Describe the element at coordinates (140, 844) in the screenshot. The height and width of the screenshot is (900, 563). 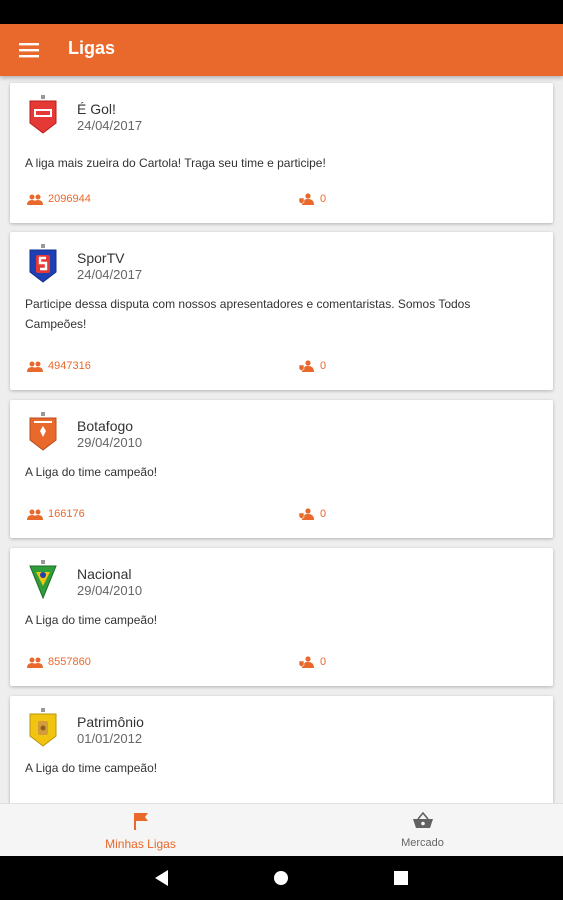
I see `nav-label: Minhas Ligas` at that location.